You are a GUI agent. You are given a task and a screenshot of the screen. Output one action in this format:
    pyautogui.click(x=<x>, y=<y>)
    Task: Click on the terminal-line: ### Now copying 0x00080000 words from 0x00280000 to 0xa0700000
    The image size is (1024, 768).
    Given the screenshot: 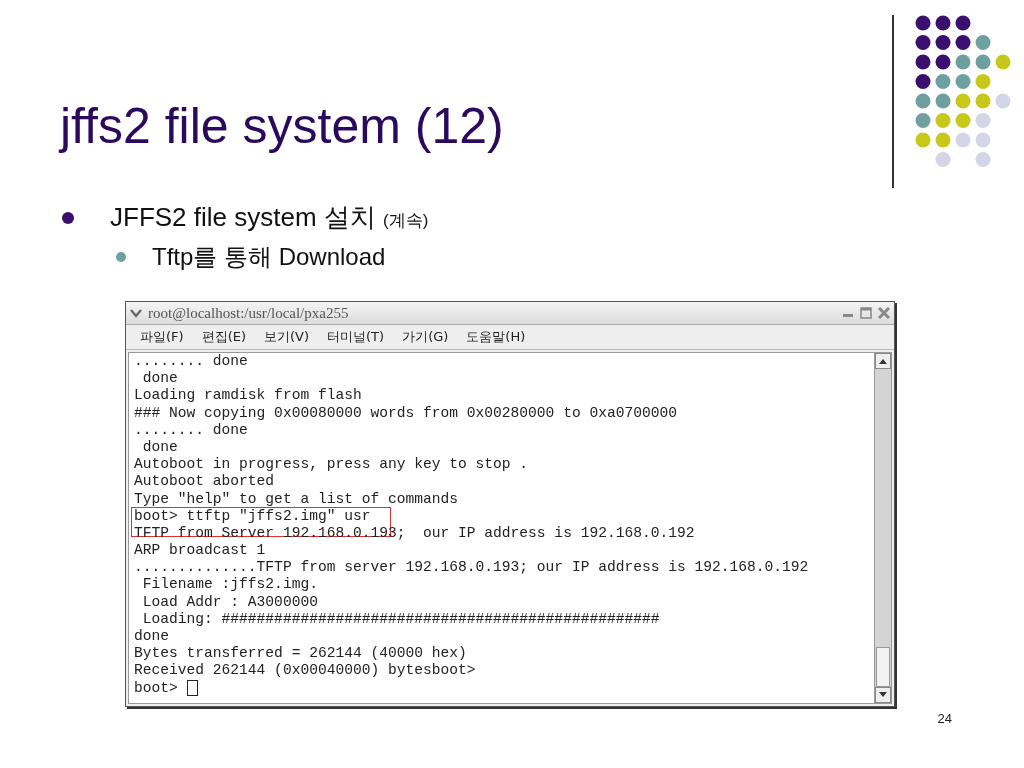 What is the action you would take?
    pyautogui.click(x=405, y=413)
    